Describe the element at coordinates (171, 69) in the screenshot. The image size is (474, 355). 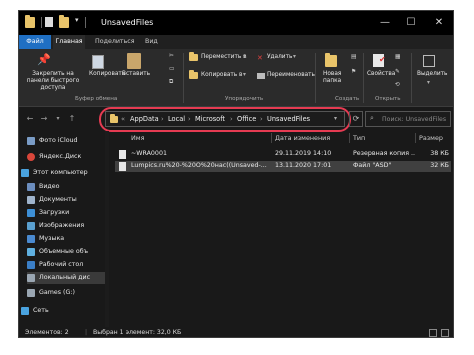
I see `copy-path-icon: ▭` at that location.